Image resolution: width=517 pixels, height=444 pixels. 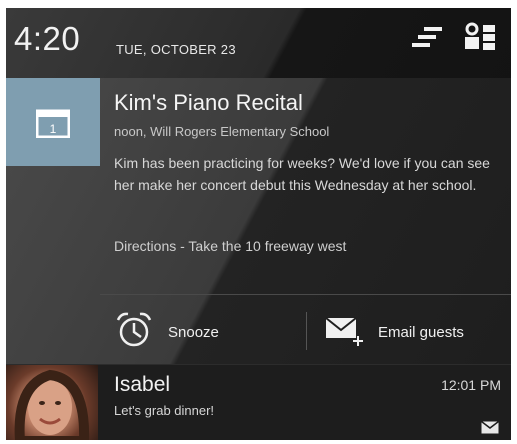 I want to click on snooze-button: Snooze, so click(x=166, y=332).